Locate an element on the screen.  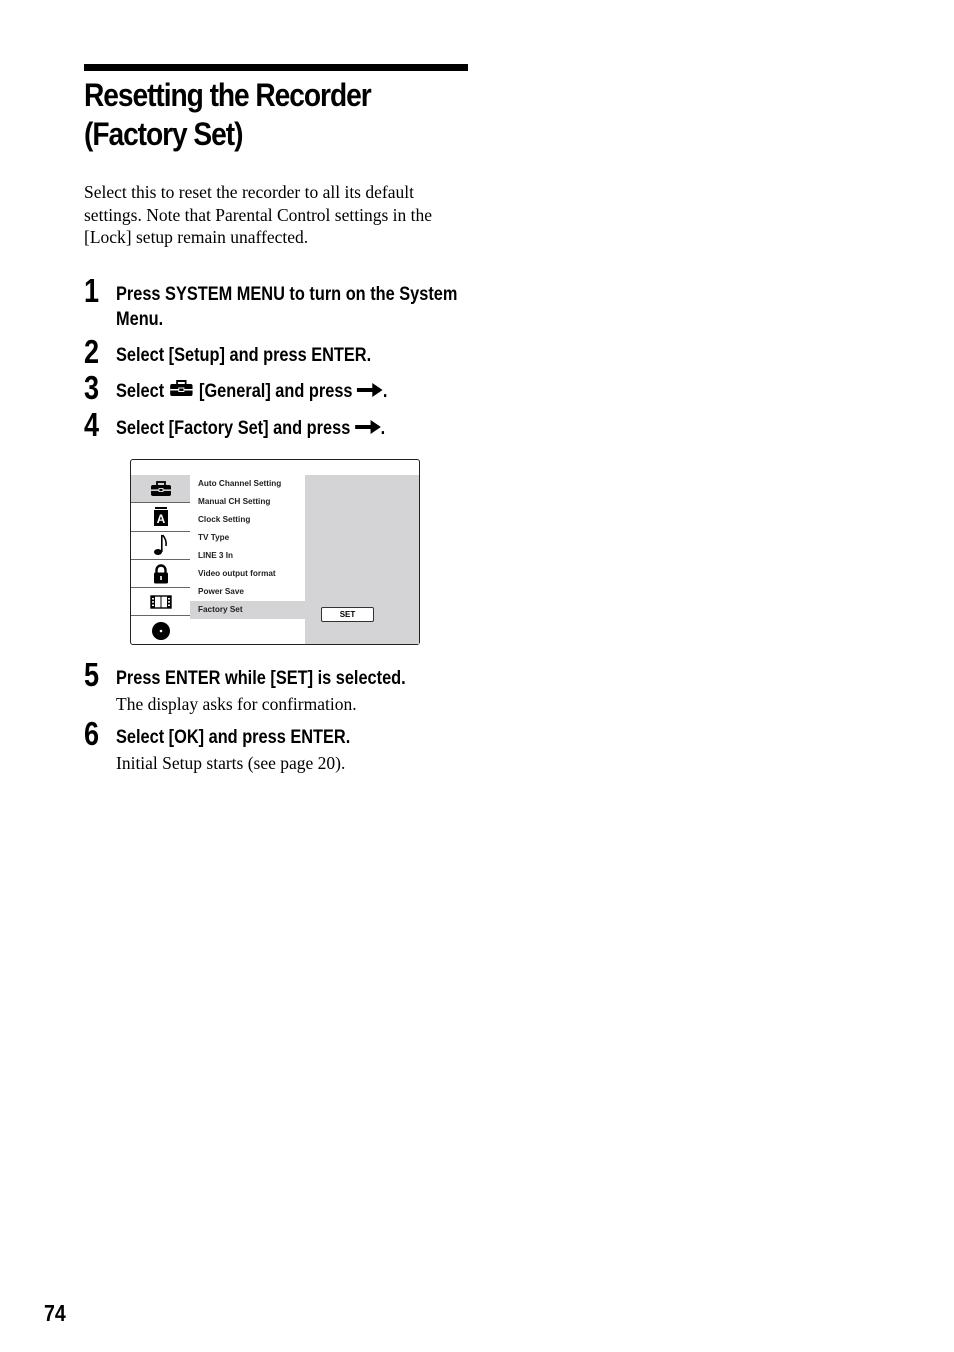
disc-icon is located at coordinates (160, 630).